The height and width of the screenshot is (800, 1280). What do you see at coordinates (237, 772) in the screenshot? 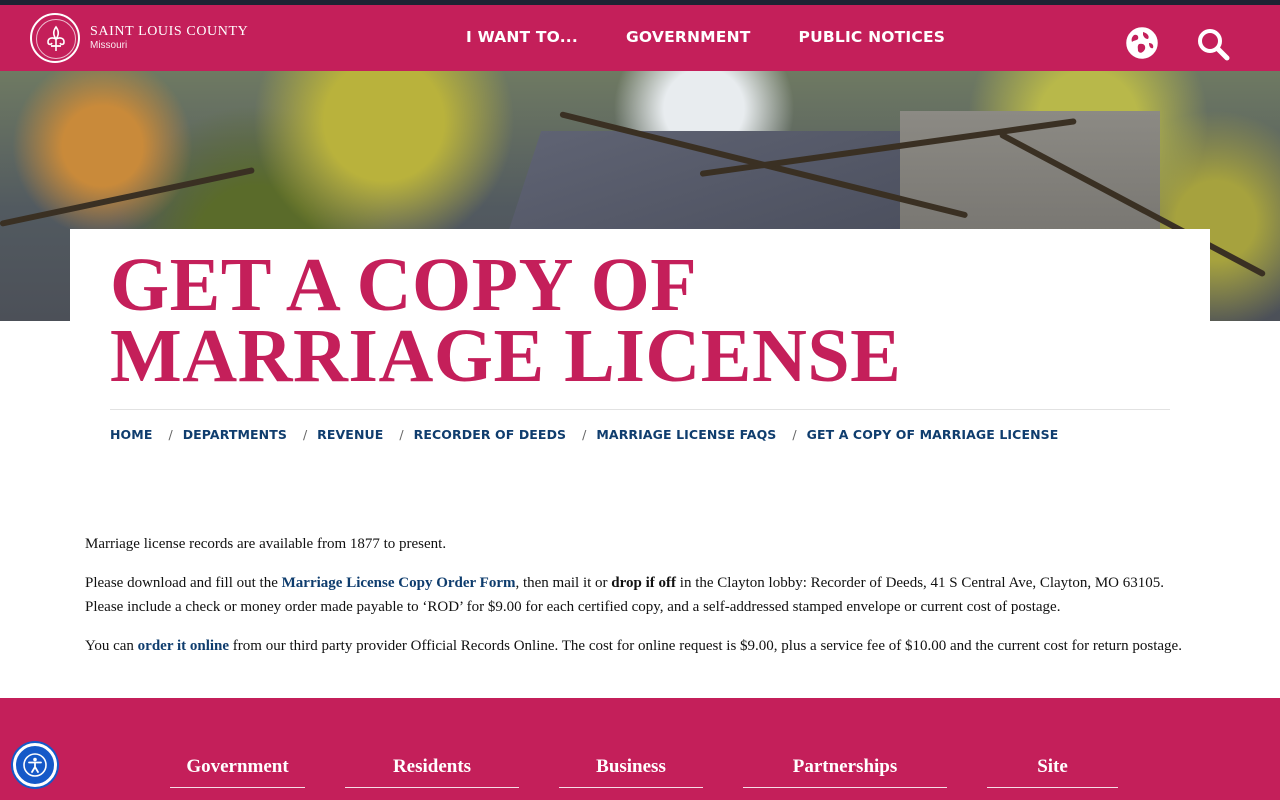
I see `footer-heading-government: Government` at bounding box center [237, 772].